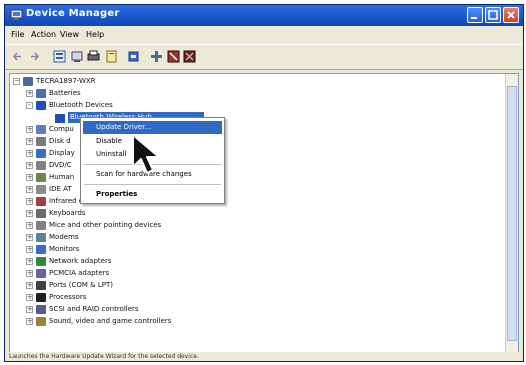 Image resolution: width=526 pixels, height=365 pixels. Describe the element at coordinates (17, 34) in the screenshot. I see `menu-file: File` at that location.